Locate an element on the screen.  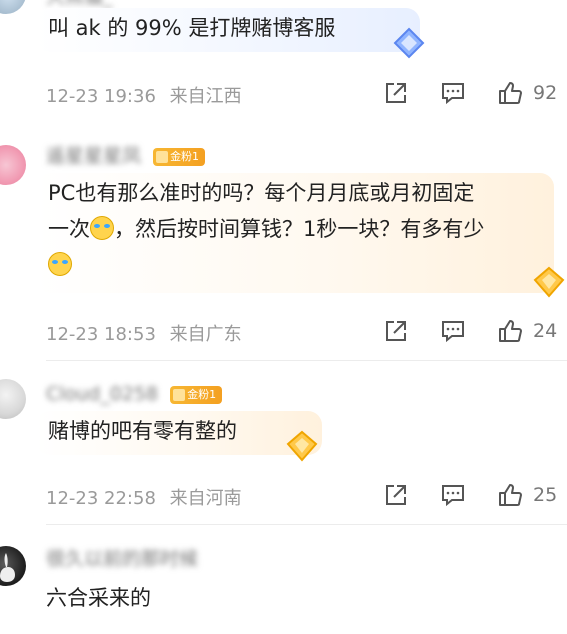
location: 来自广东 is located at coordinates (205, 334).